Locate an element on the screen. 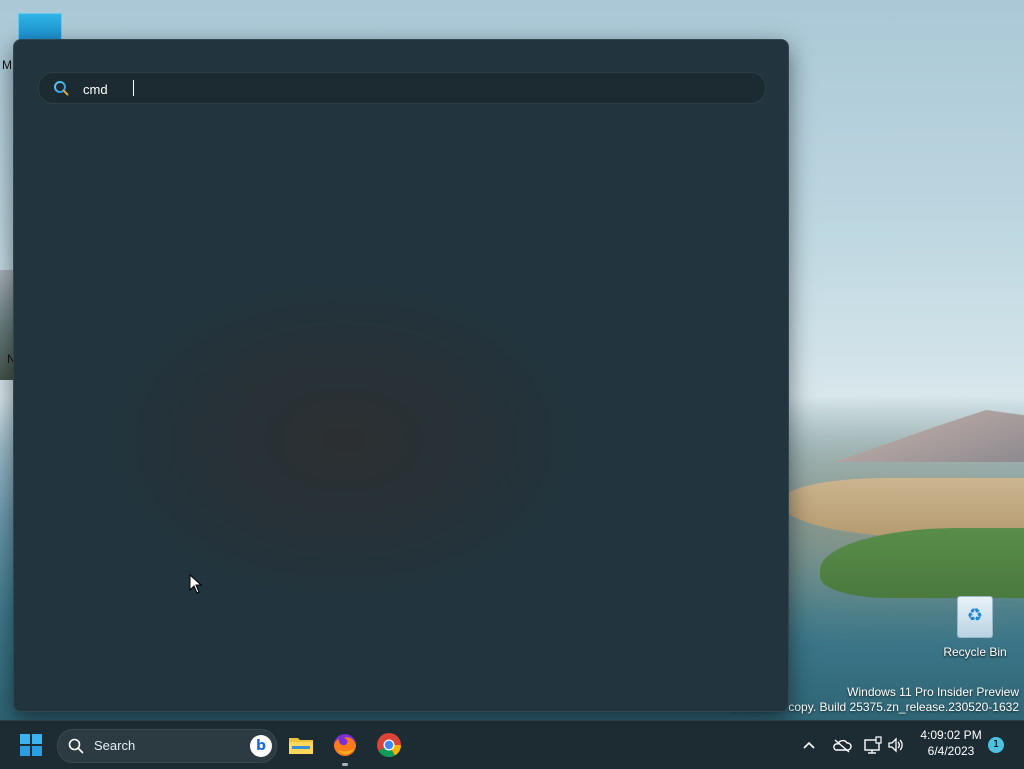 The width and height of the screenshot is (1024, 769). onedrive-offline-icon is located at coordinates (842, 745).